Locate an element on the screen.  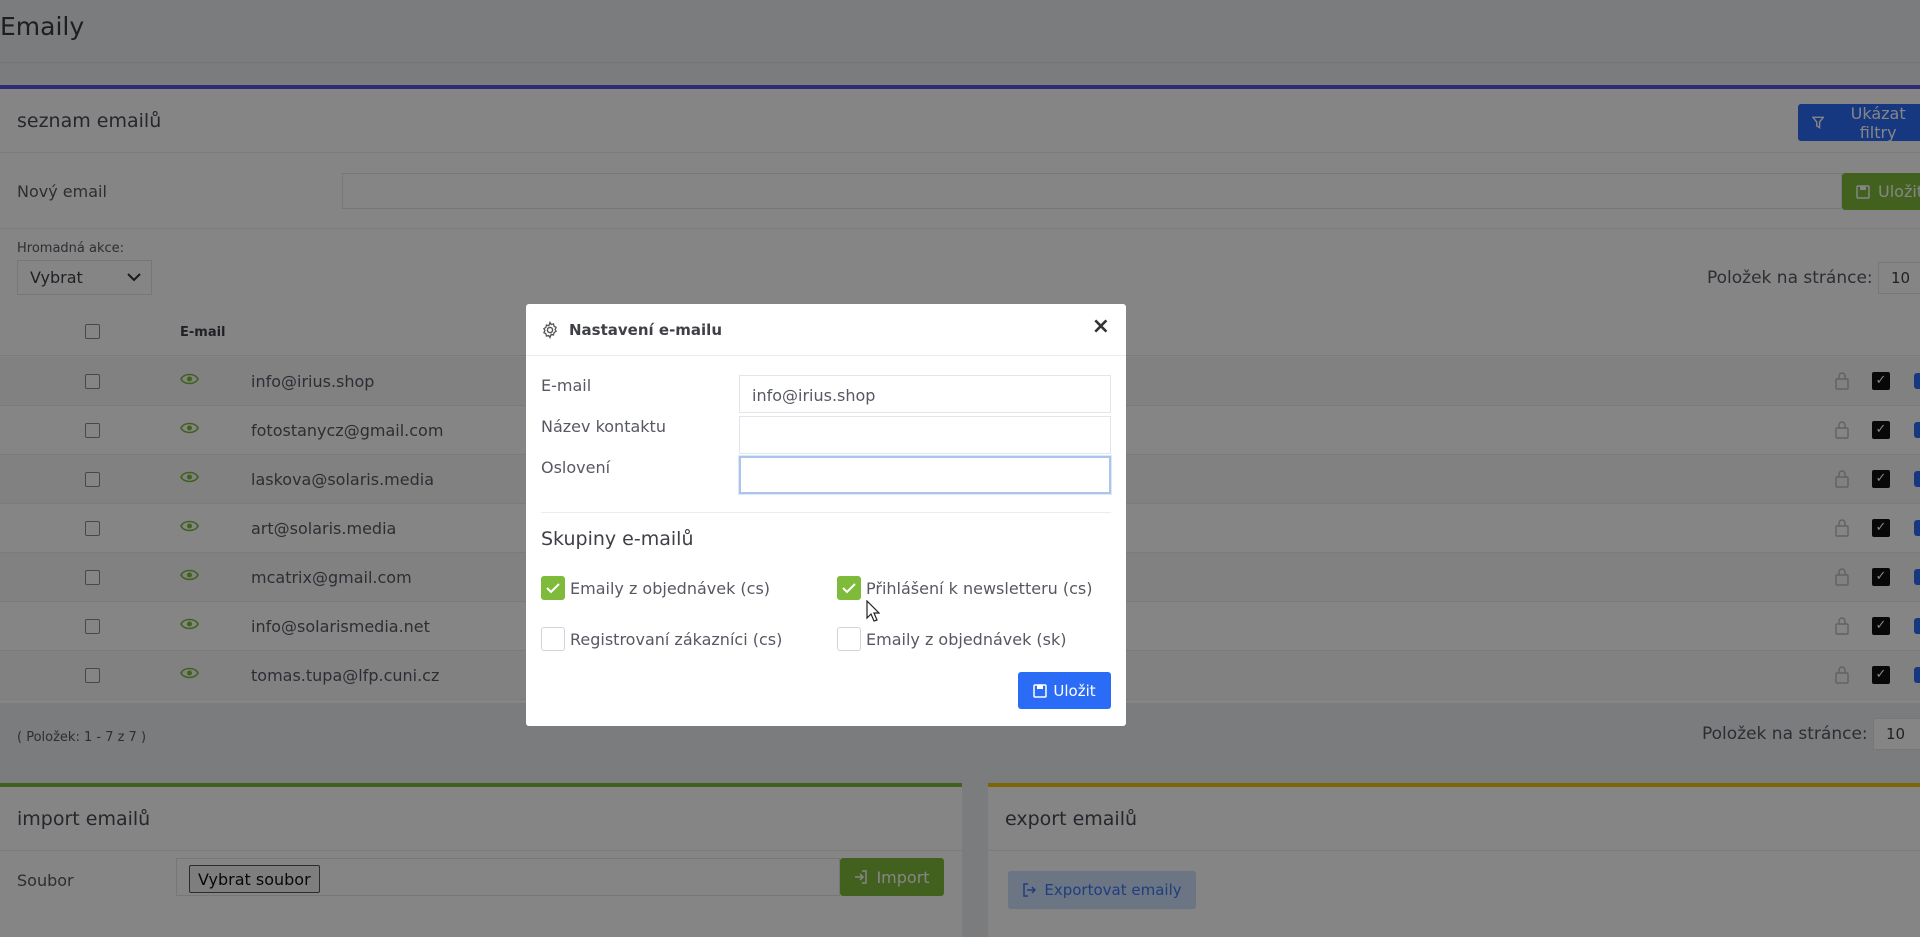
contact-name-field is located at coordinates (925, 435).